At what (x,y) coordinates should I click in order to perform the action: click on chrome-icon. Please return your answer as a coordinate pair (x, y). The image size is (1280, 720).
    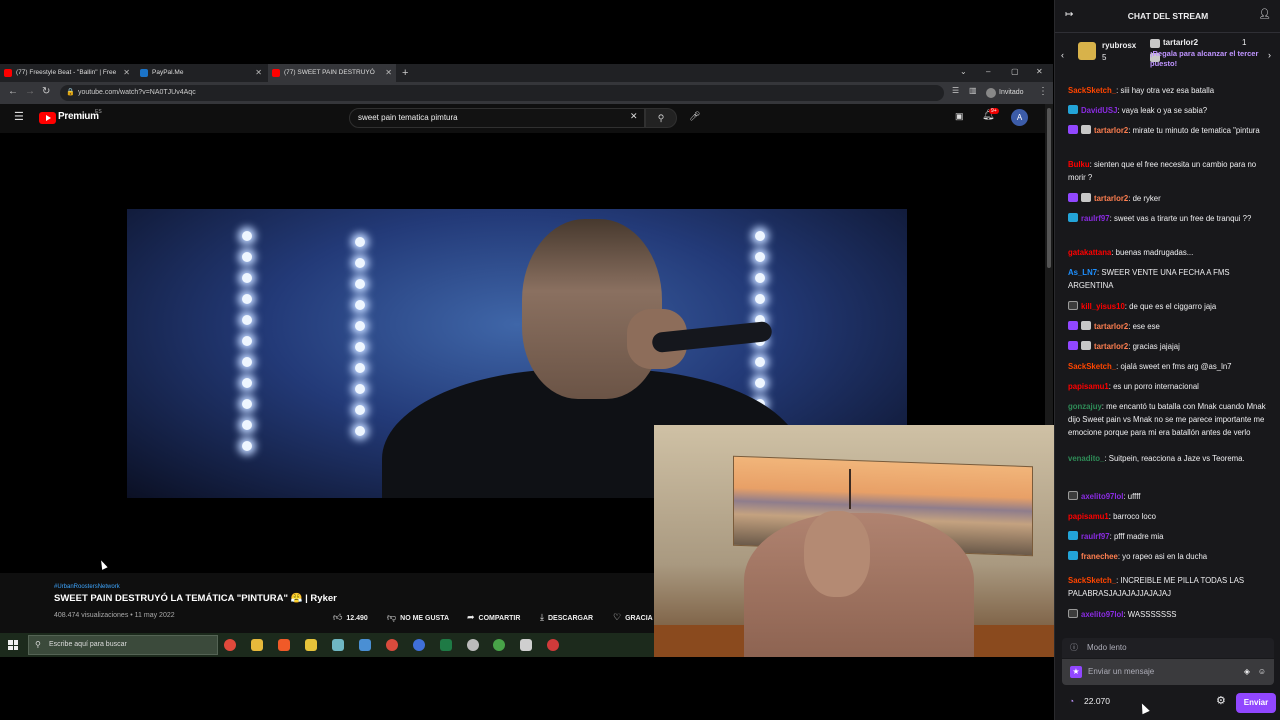
    Looking at the image, I should click on (230, 645).